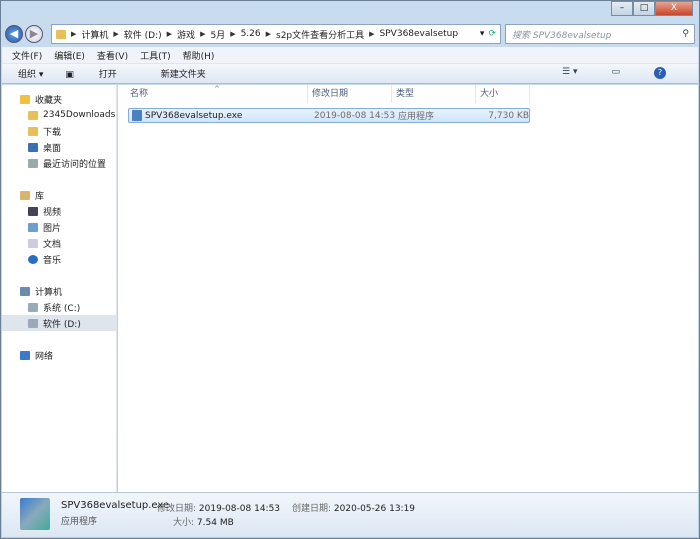 The width and height of the screenshot is (700, 539). What do you see at coordinates (33, 243) in the screenshot?
I see `document-icon` at bounding box center [33, 243].